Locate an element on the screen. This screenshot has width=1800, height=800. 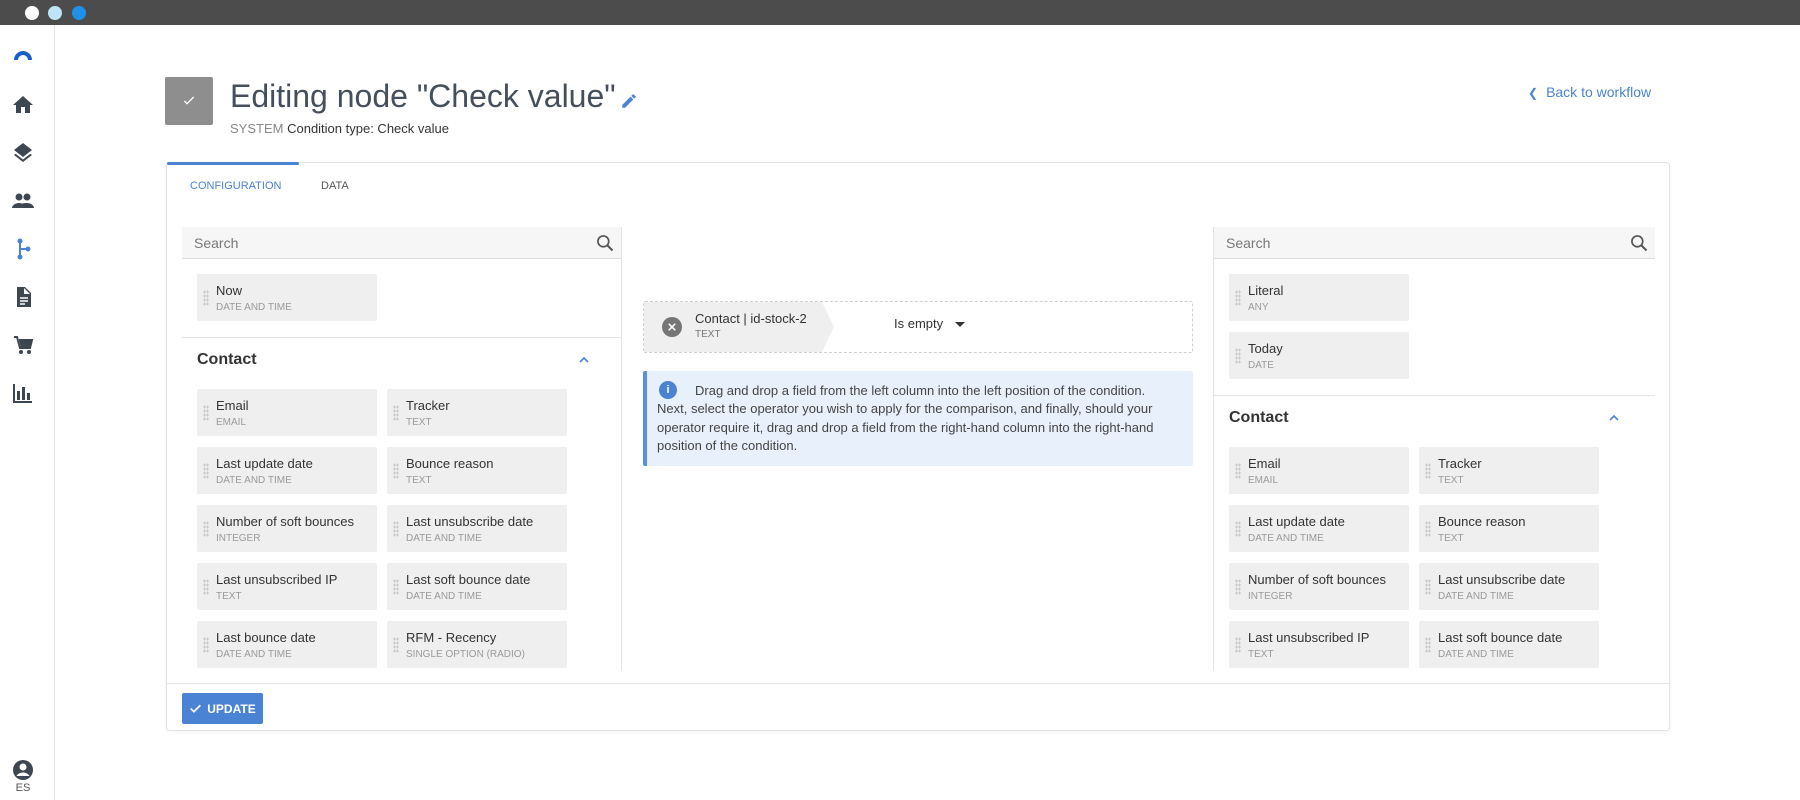
check-icon is located at coordinates (189, 100).